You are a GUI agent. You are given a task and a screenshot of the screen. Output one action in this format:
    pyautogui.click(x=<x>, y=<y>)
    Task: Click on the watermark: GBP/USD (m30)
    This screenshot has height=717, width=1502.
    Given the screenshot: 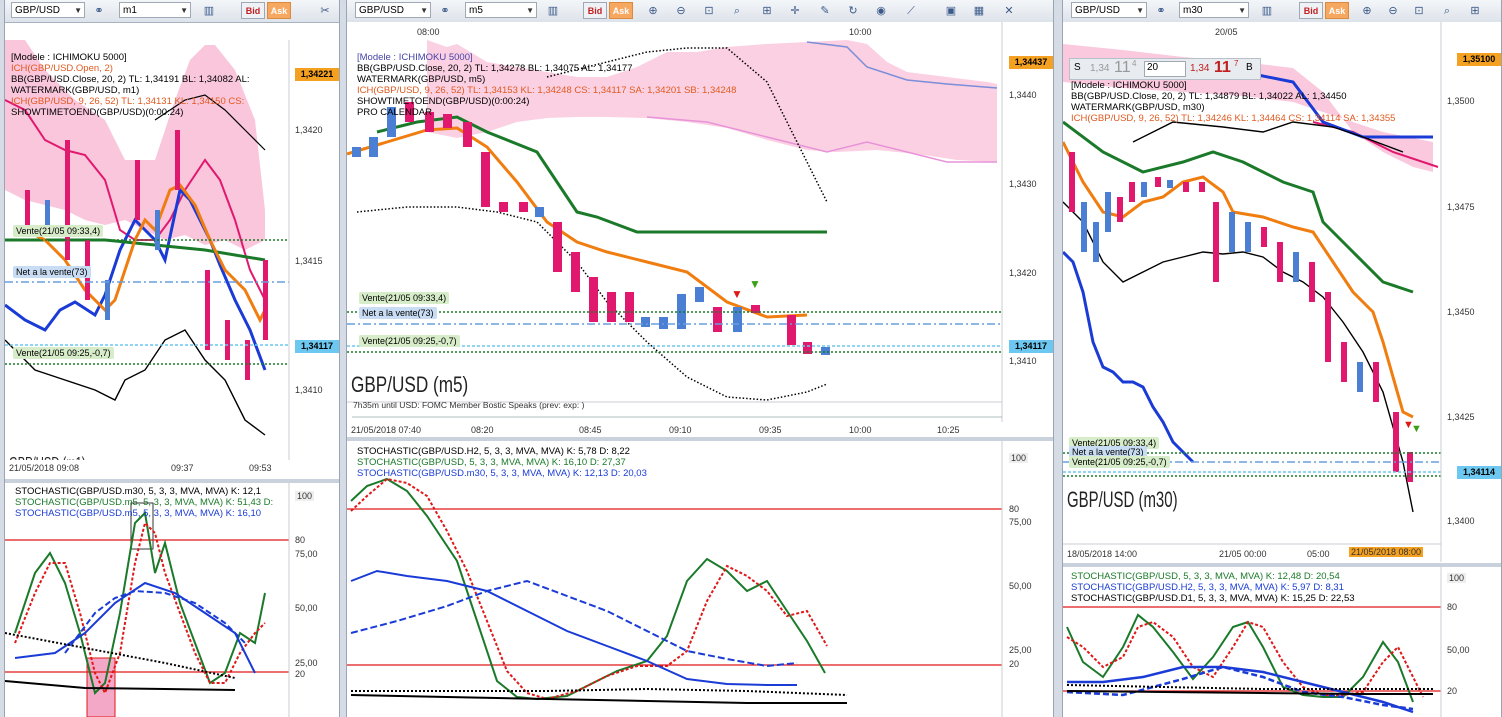 What is the action you would take?
    pyautogui.click(x=1122, y=499)
    